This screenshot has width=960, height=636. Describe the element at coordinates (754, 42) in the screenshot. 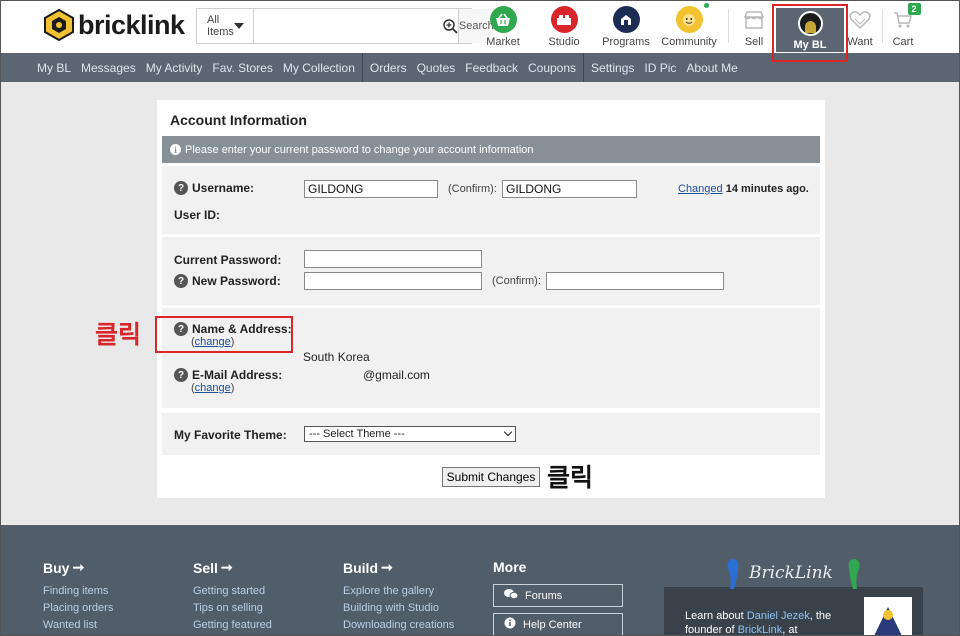

I see `nav-sell-label: Sell` at that location.